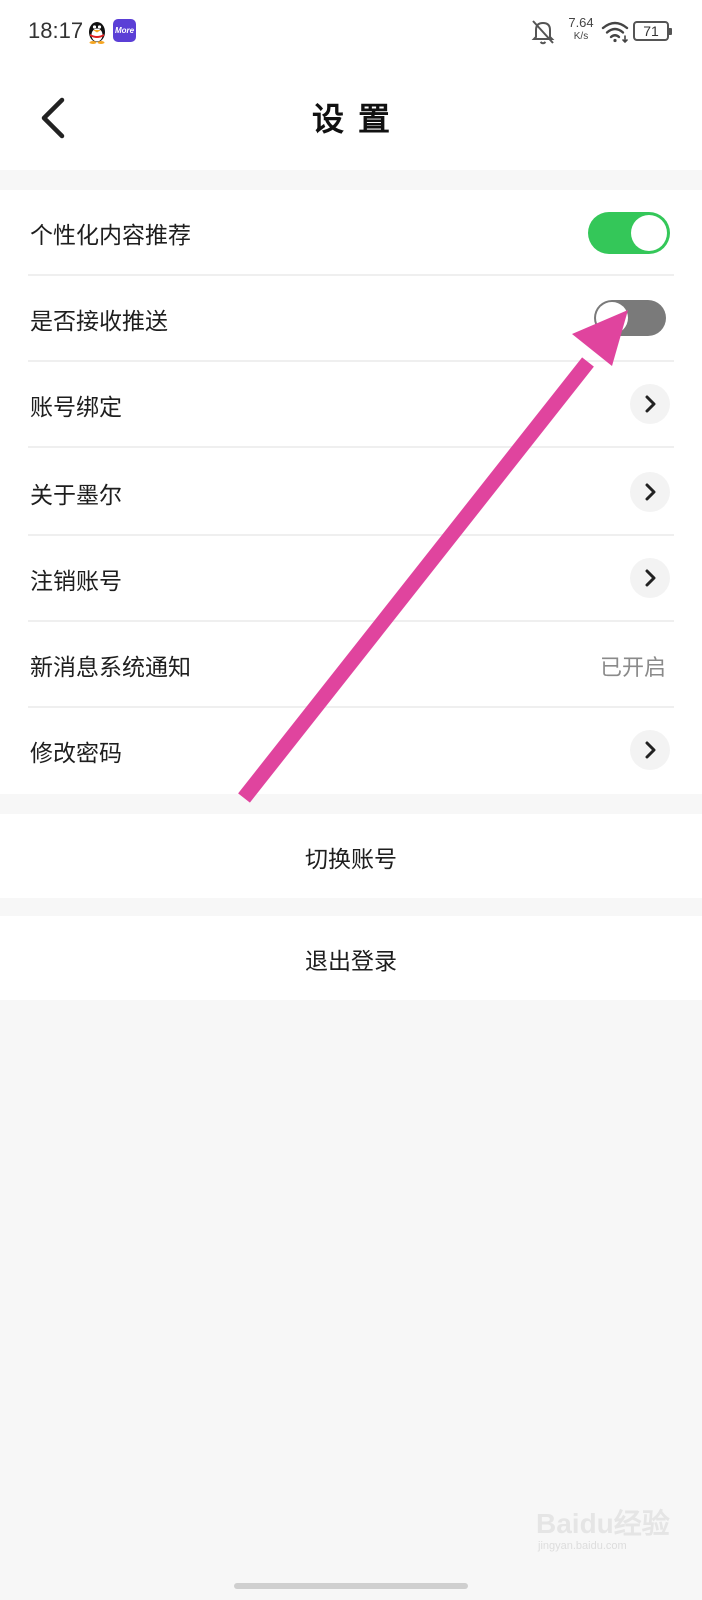 The height and width of the screenshot is (1600, 702). What do you see at coordinates (351, 665) in the screenshot?
I see `setting-system-notification: 新消息系统通知 已开启` at bounding box center [351, 665].